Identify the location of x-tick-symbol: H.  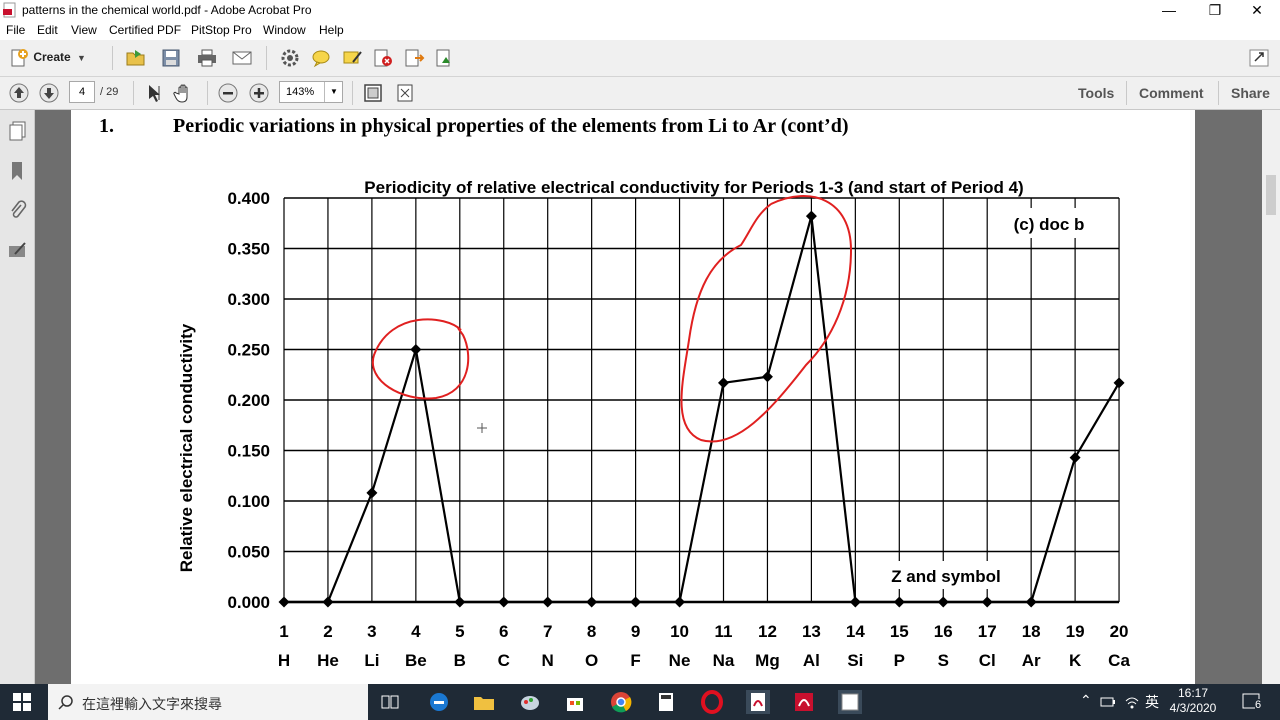
(284, 660).